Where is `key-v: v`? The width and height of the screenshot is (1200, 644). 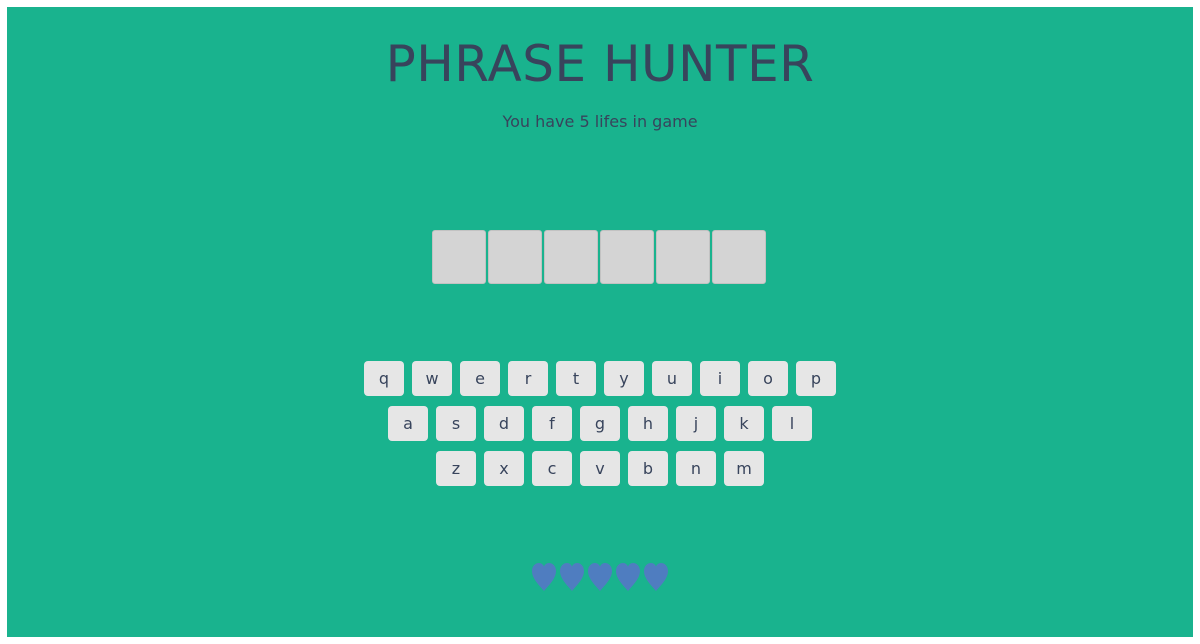
key-v: v is located at coordinates (600, 468).